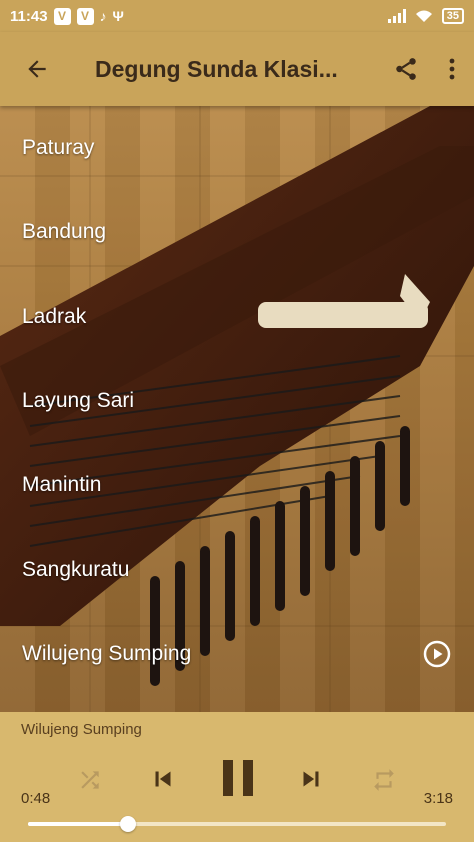 This screenshot has height=842, width=474. I want to click on track-title: Layung Sari, so click(78, 401).